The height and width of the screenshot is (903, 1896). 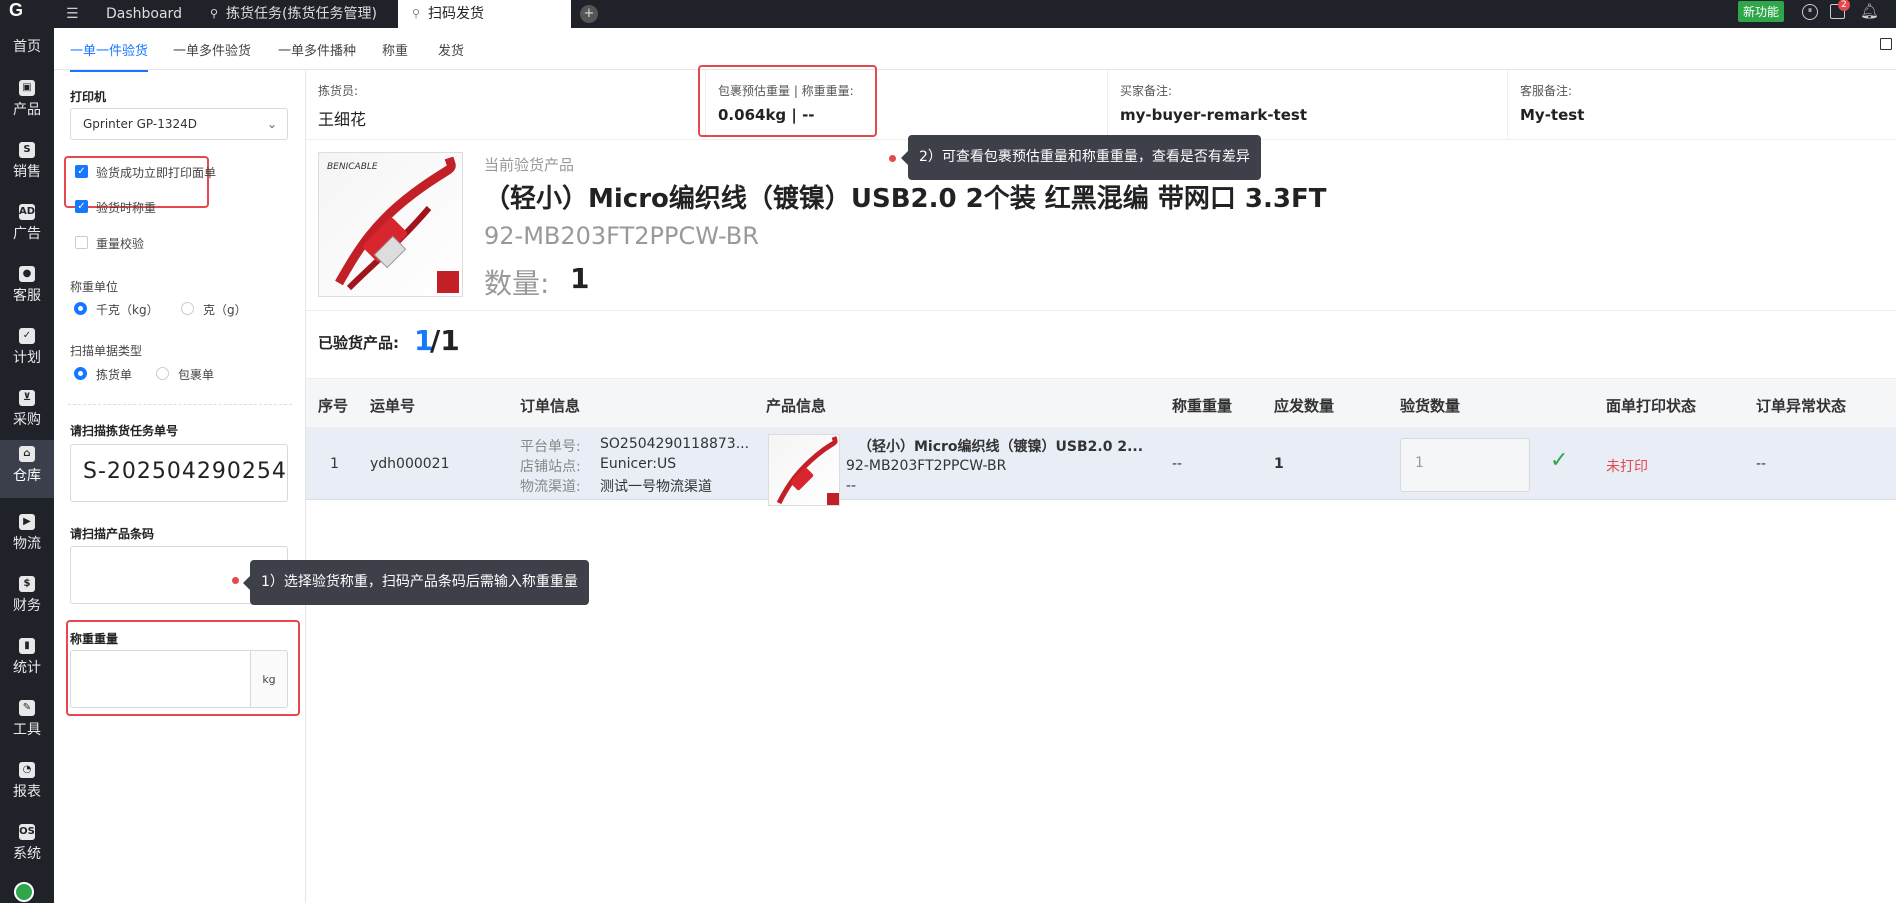 I want to click on chat-icon: ●, so click(x=27, y=274).